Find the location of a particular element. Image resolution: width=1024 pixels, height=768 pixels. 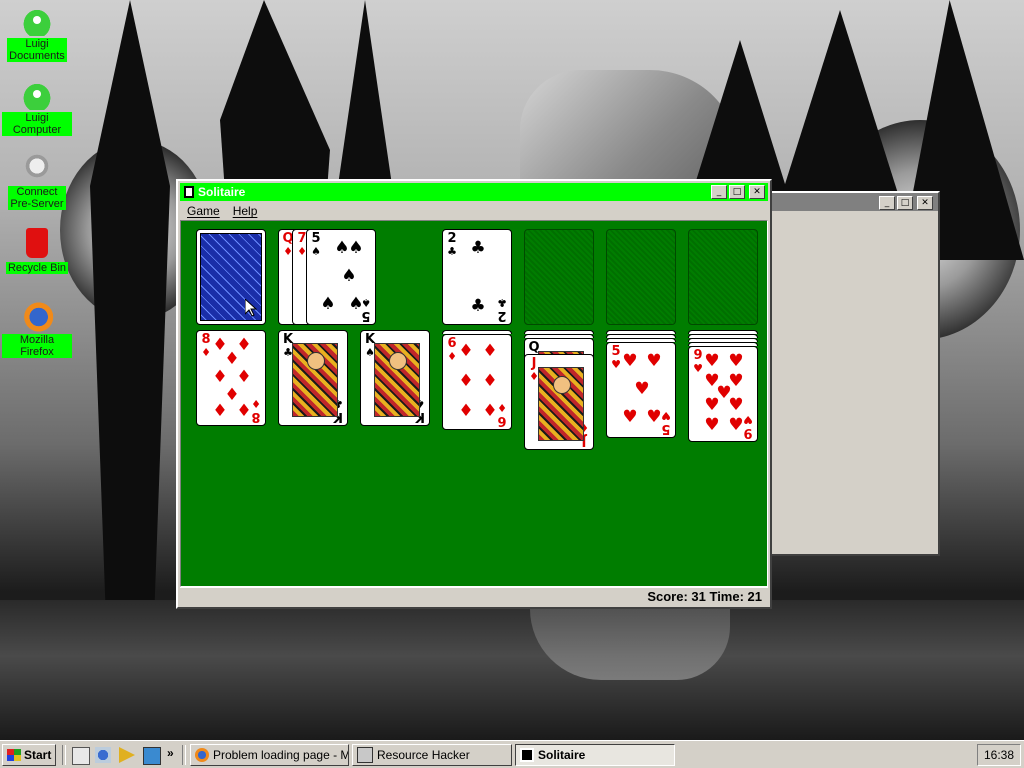

desktop-icon-label: Mozilla Firefox is located at coordinates (37, 346).